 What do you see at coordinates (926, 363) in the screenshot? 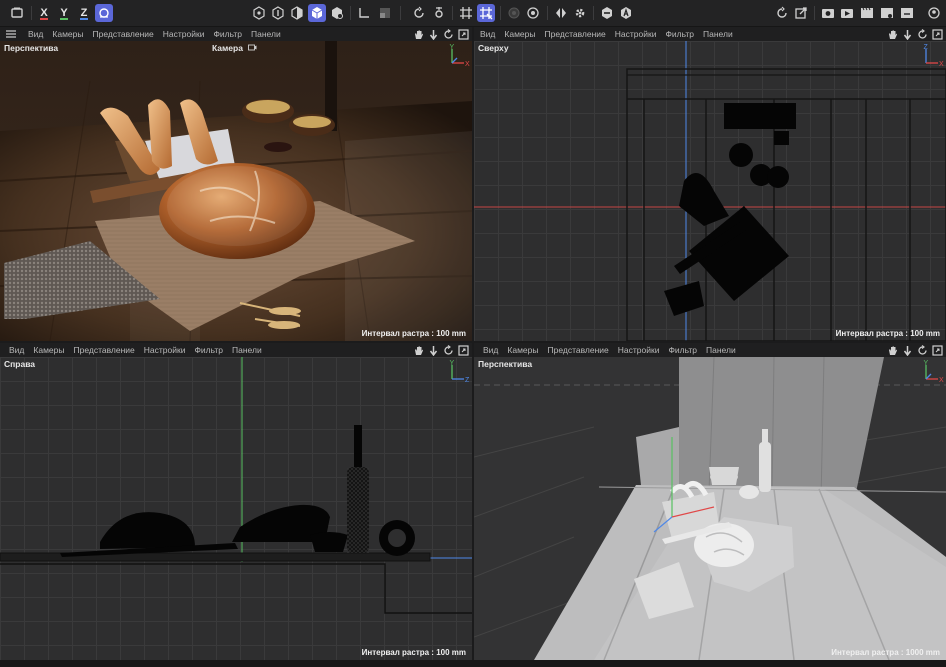
I see `gizmo-y-label: Y` at bounding box center [926, 363].